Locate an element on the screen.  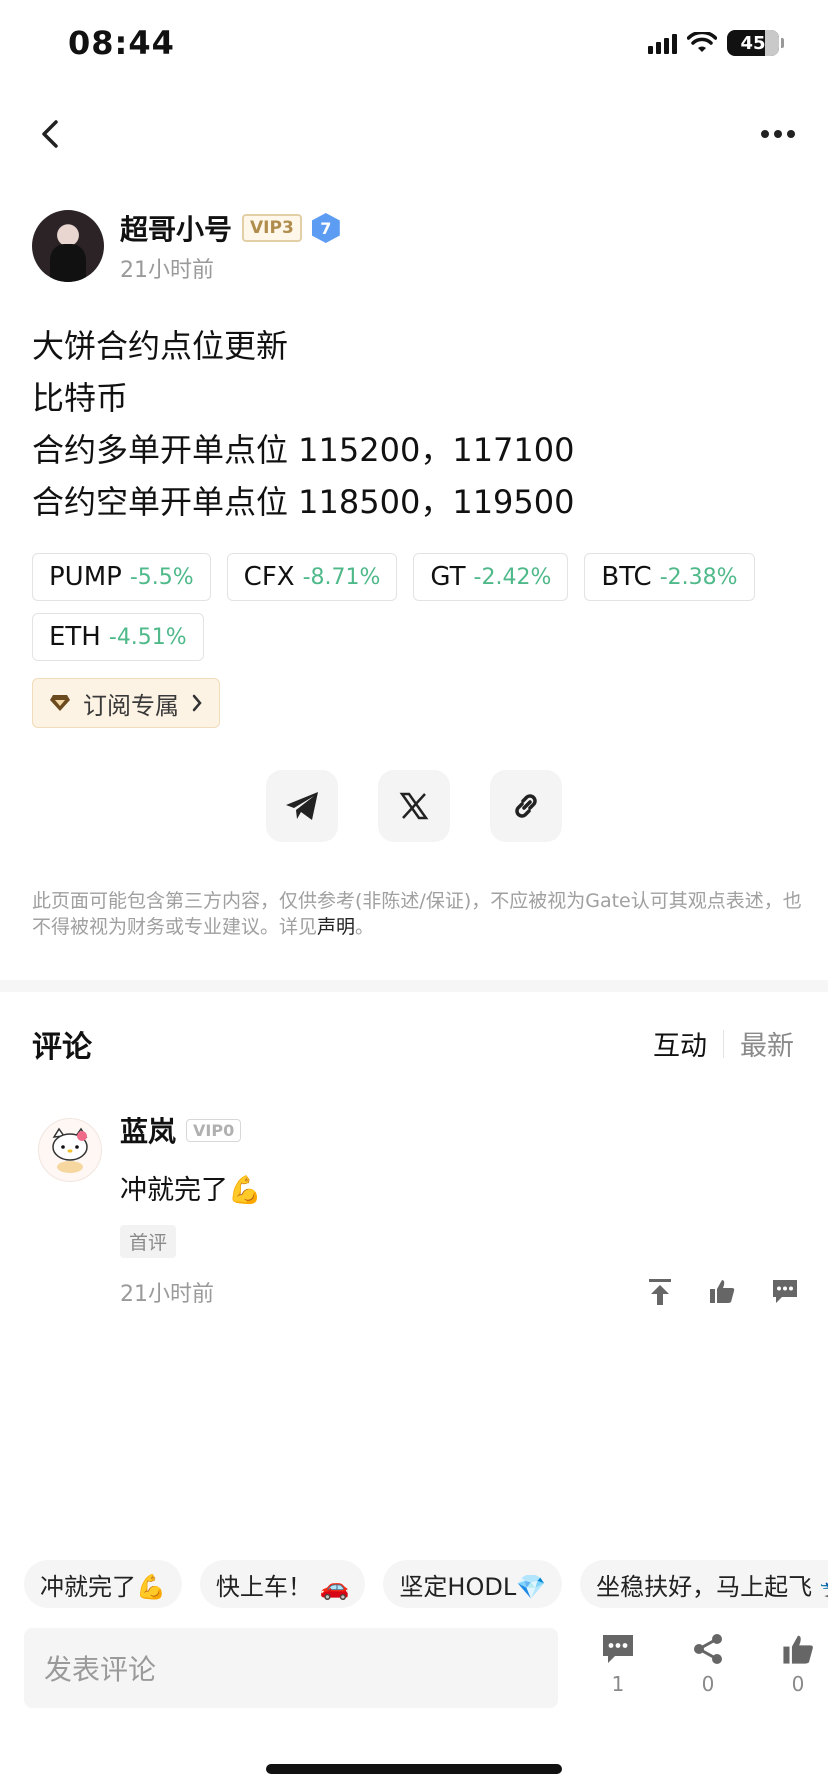
coin-tag-eth: ETH -4.51% is located at coordinates (118, 637).